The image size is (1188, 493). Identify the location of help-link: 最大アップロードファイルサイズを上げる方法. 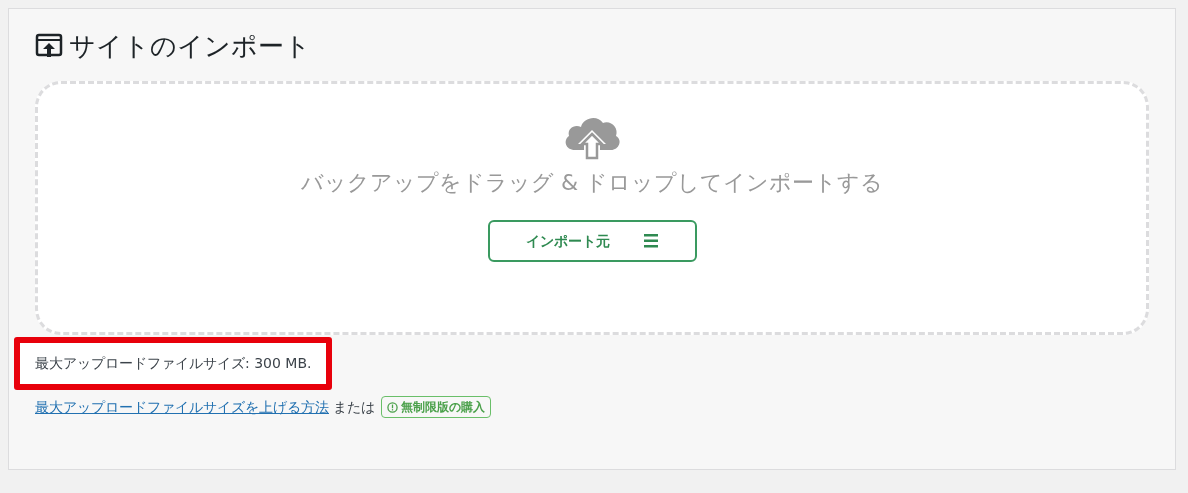
(182, 407).